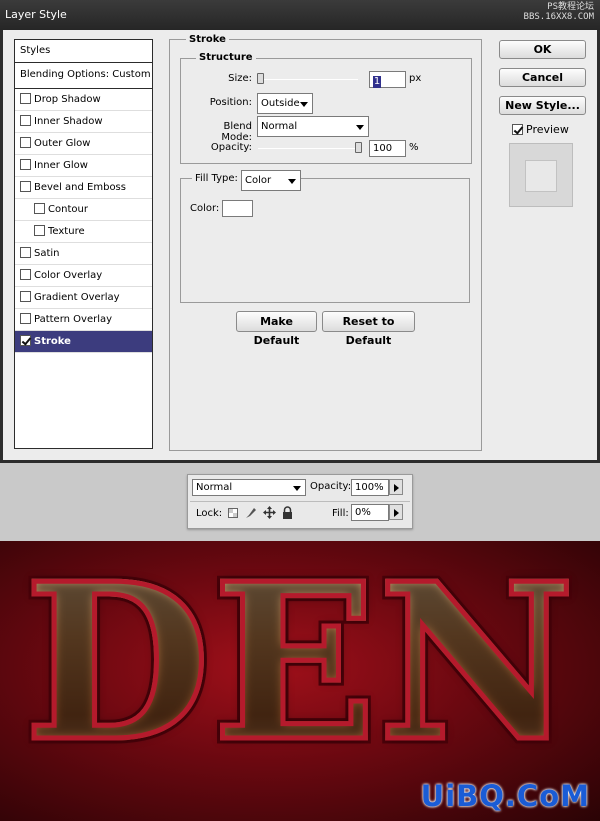 This screenshot has height=821, width=600. I want to click on reset-to-default-button: Reset to Default, so click(368, 329).